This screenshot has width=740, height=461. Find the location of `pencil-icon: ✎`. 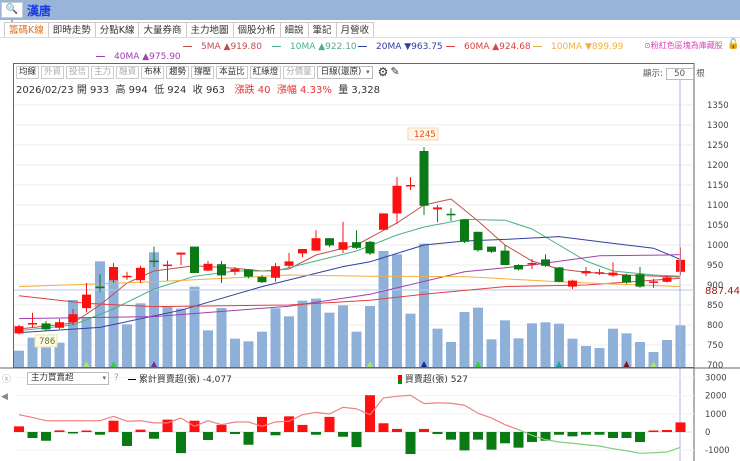

pencil-icon: ✎ is located at coordinates (394, 72).